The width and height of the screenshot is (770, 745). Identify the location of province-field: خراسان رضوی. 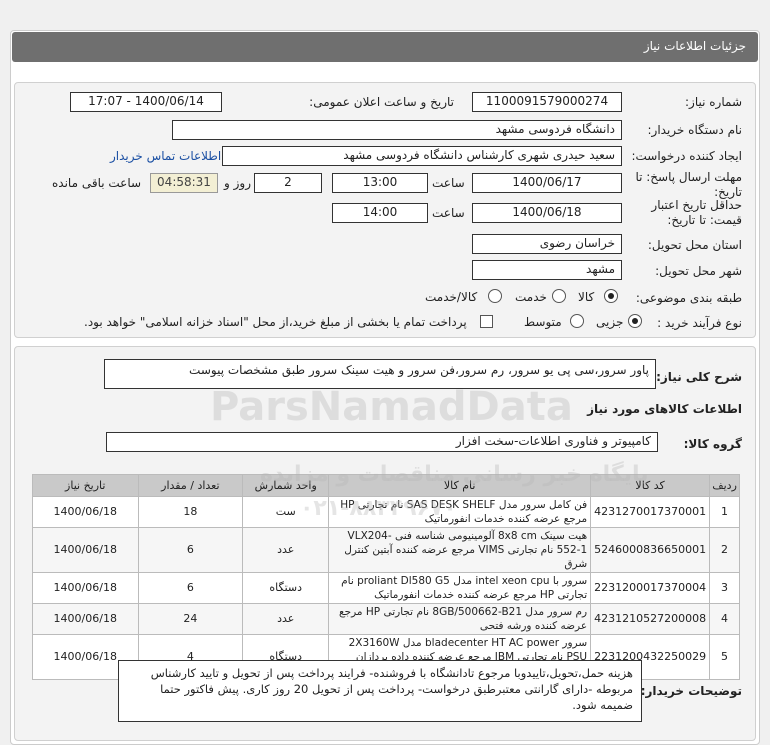
(547, 244).